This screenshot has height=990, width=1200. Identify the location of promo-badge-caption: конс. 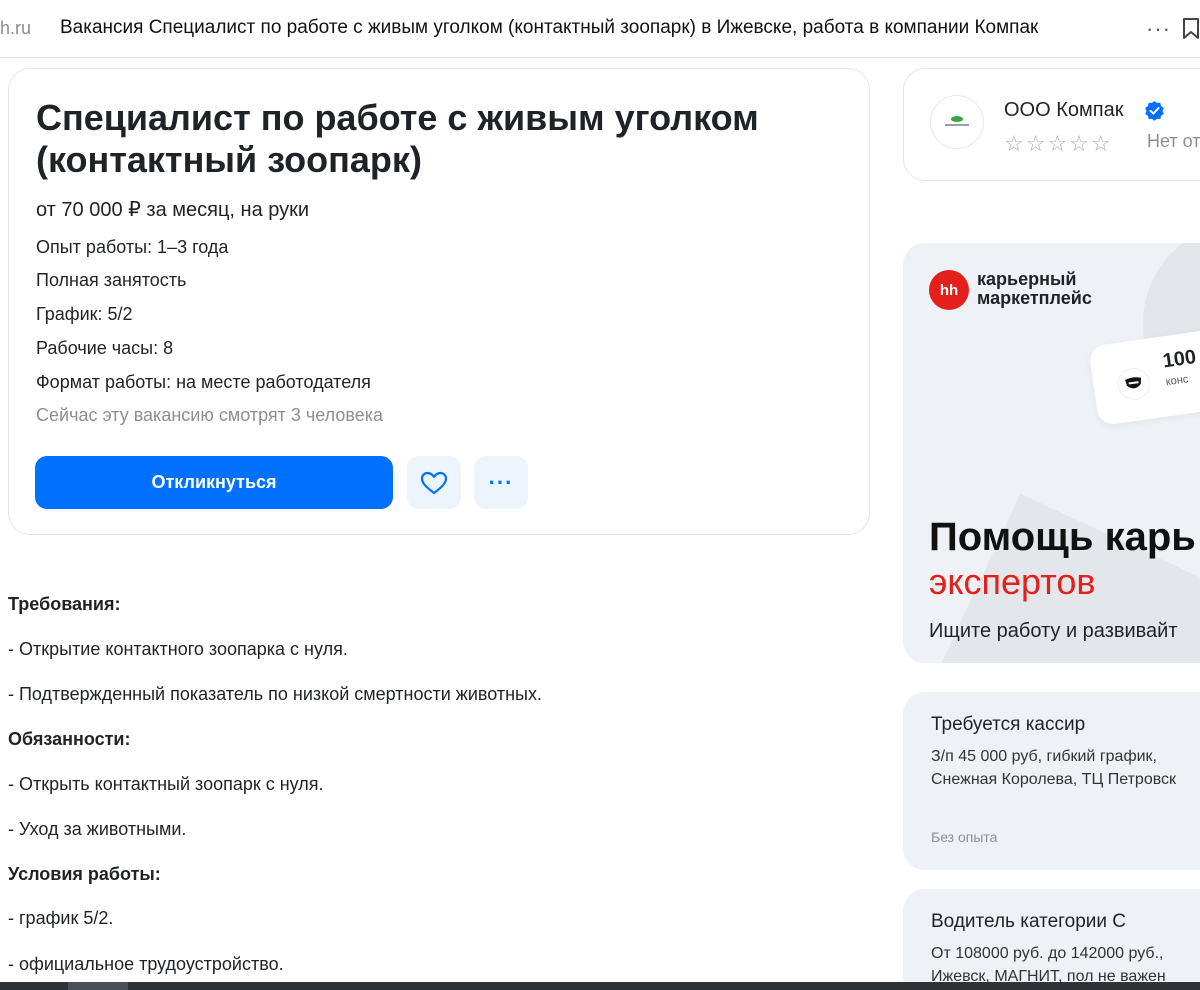
(1177, 381).